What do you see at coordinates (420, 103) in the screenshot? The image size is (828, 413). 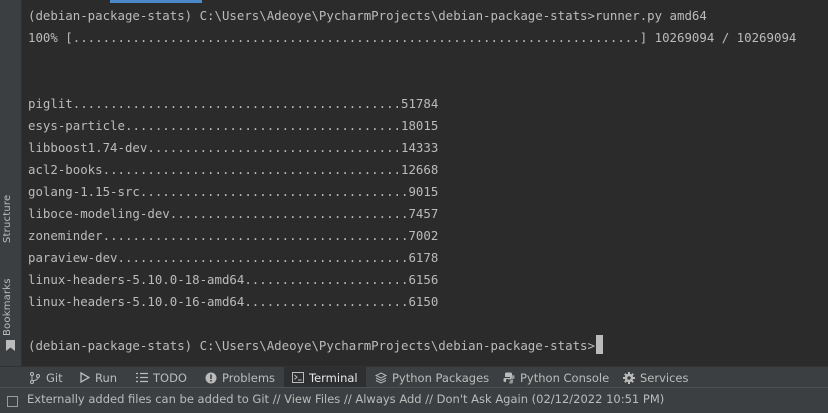 I see `package-count: 51784` at bounding box center [420, 103].